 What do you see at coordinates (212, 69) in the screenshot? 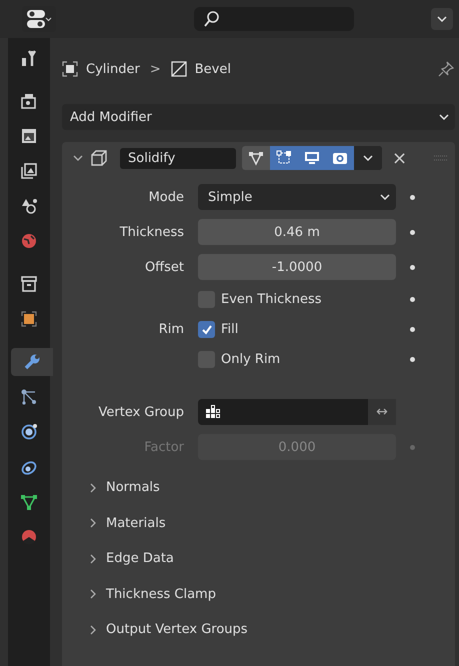
I see `data-name: Bevel` at bounding box center [212, 69].